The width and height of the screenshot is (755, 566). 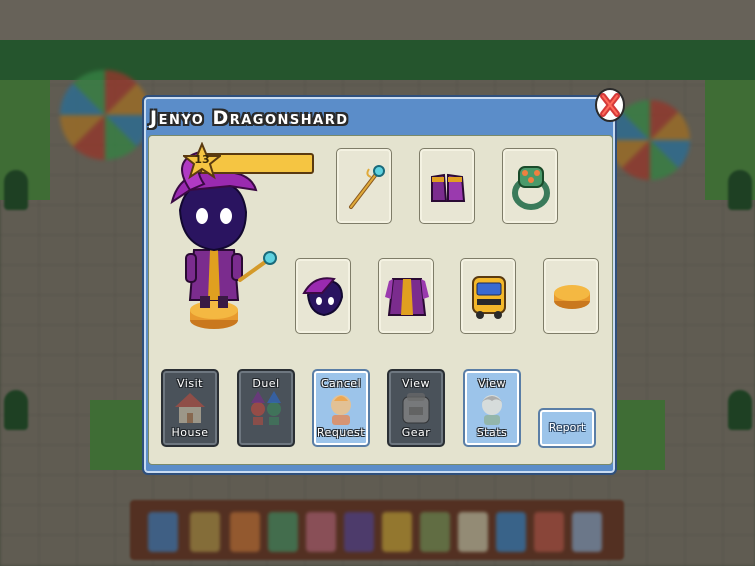 I want to click on duel-button: Duel, so click(x=266, y=408).